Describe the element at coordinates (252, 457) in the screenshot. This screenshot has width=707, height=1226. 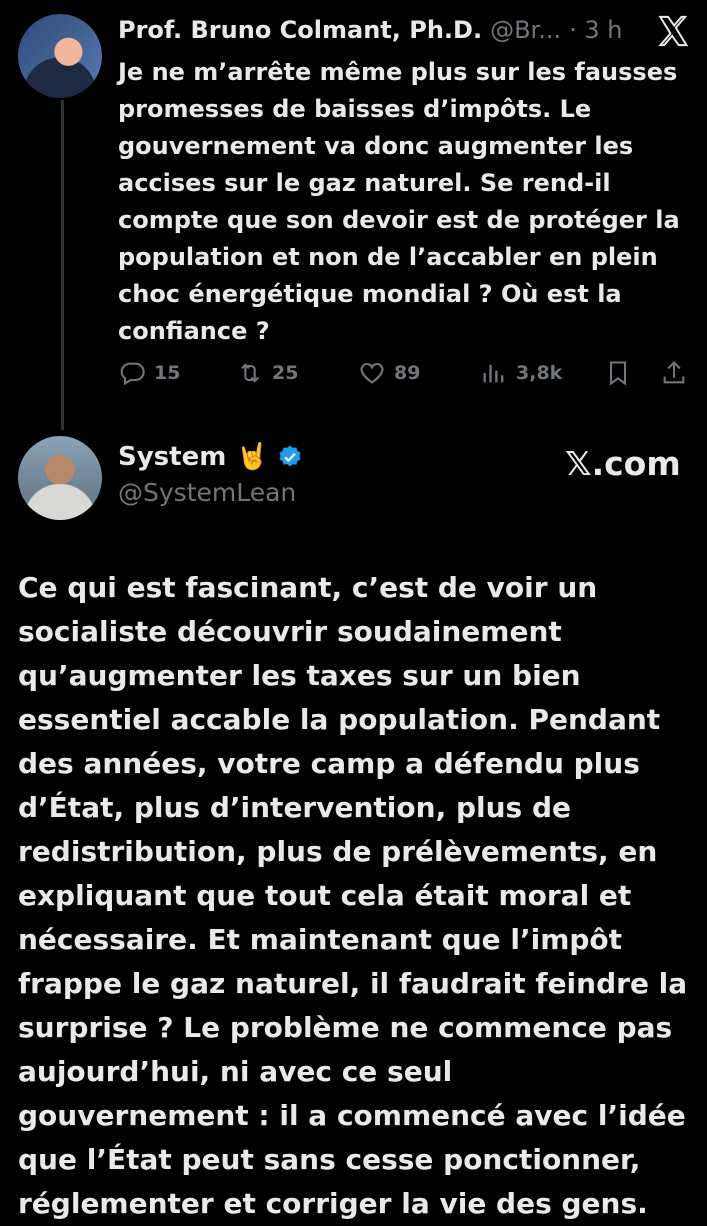
I see `rock-hand-emoji: 🤘` at that location.